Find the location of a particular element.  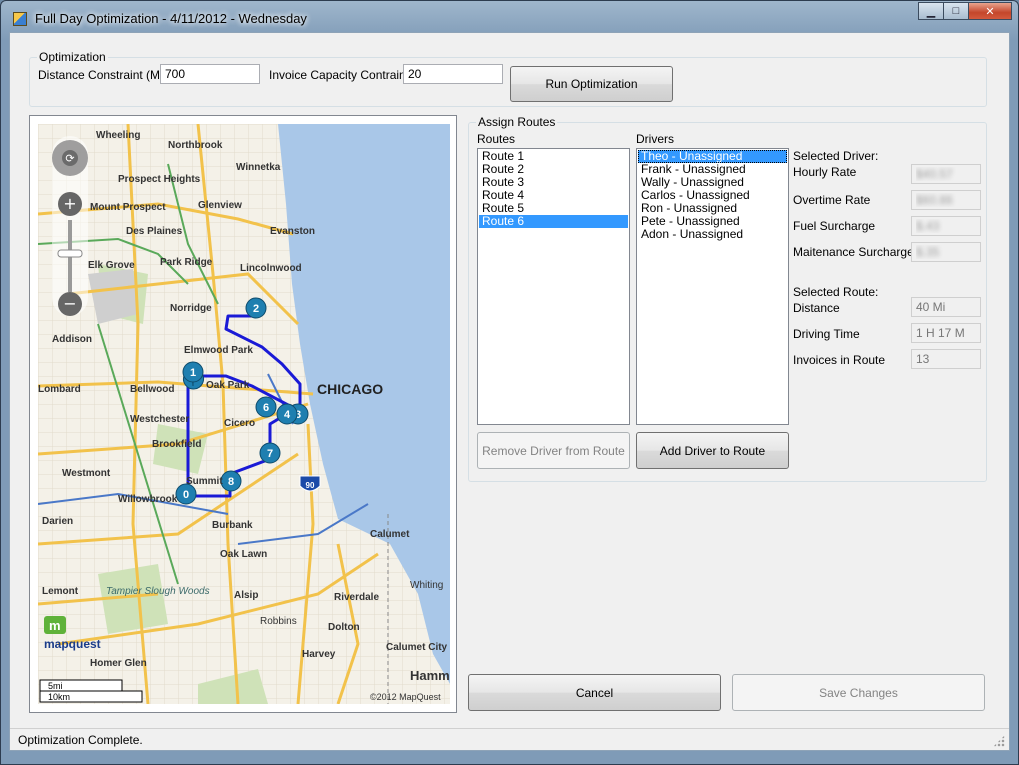

map-label-glenview: Glenview is located at coordinates (220, 205).